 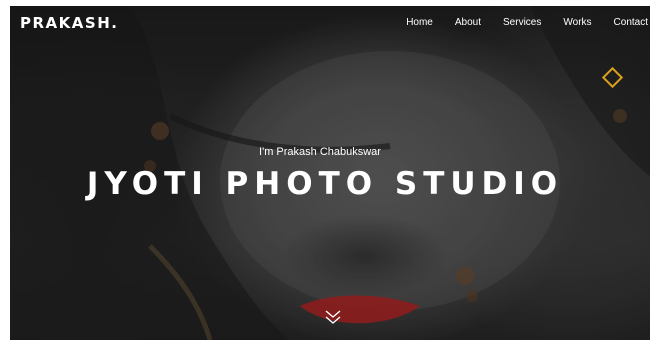 What do you see at coordinates (577, 22) in the screenshot?
I see `nav-item-works: Works` at bounding box center [577, 22].